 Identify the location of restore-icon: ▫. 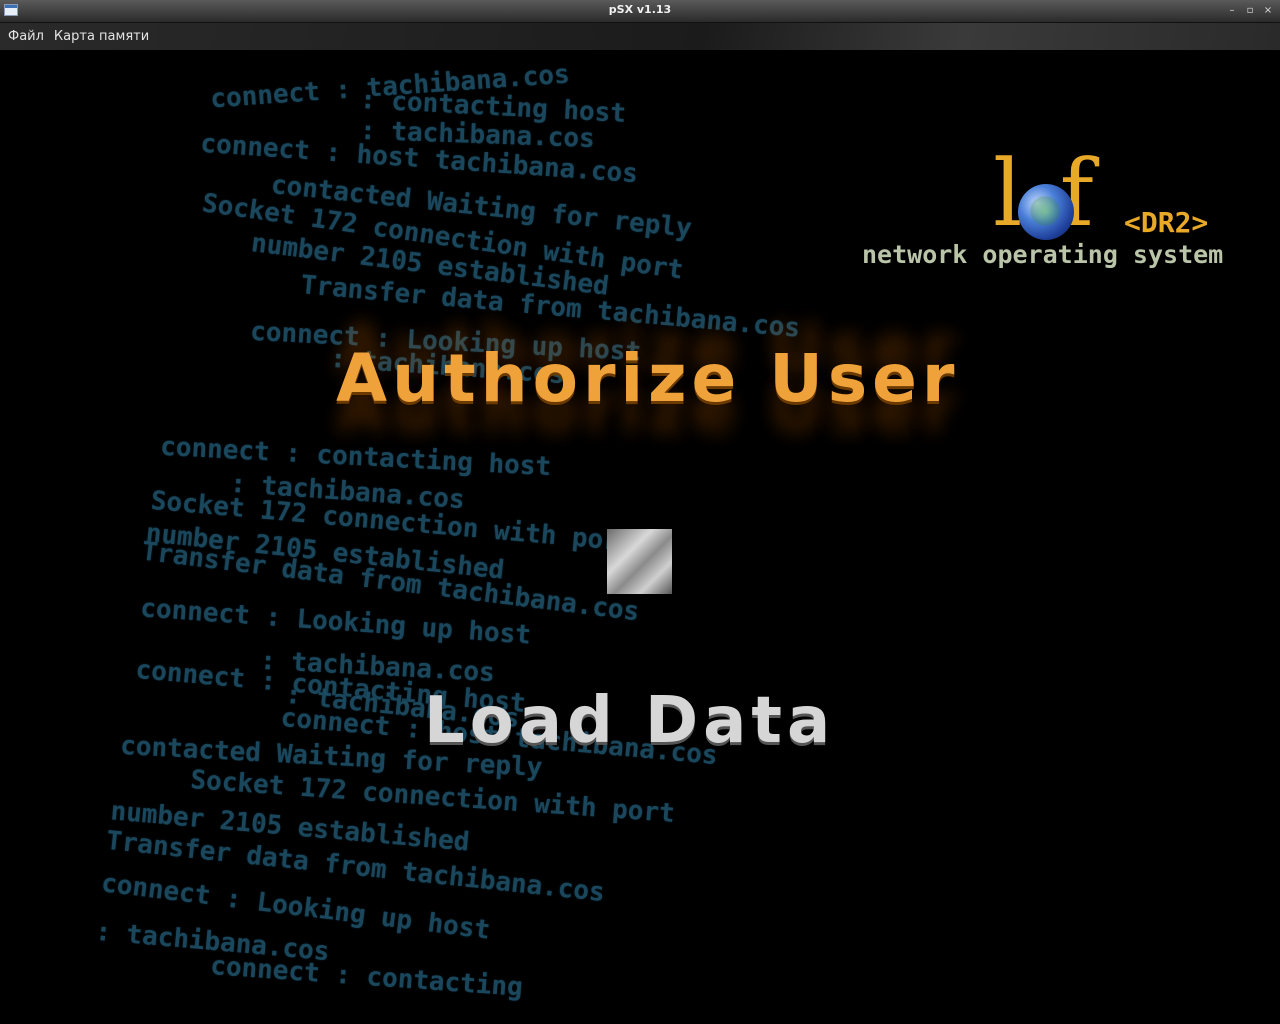
(1250, 11).